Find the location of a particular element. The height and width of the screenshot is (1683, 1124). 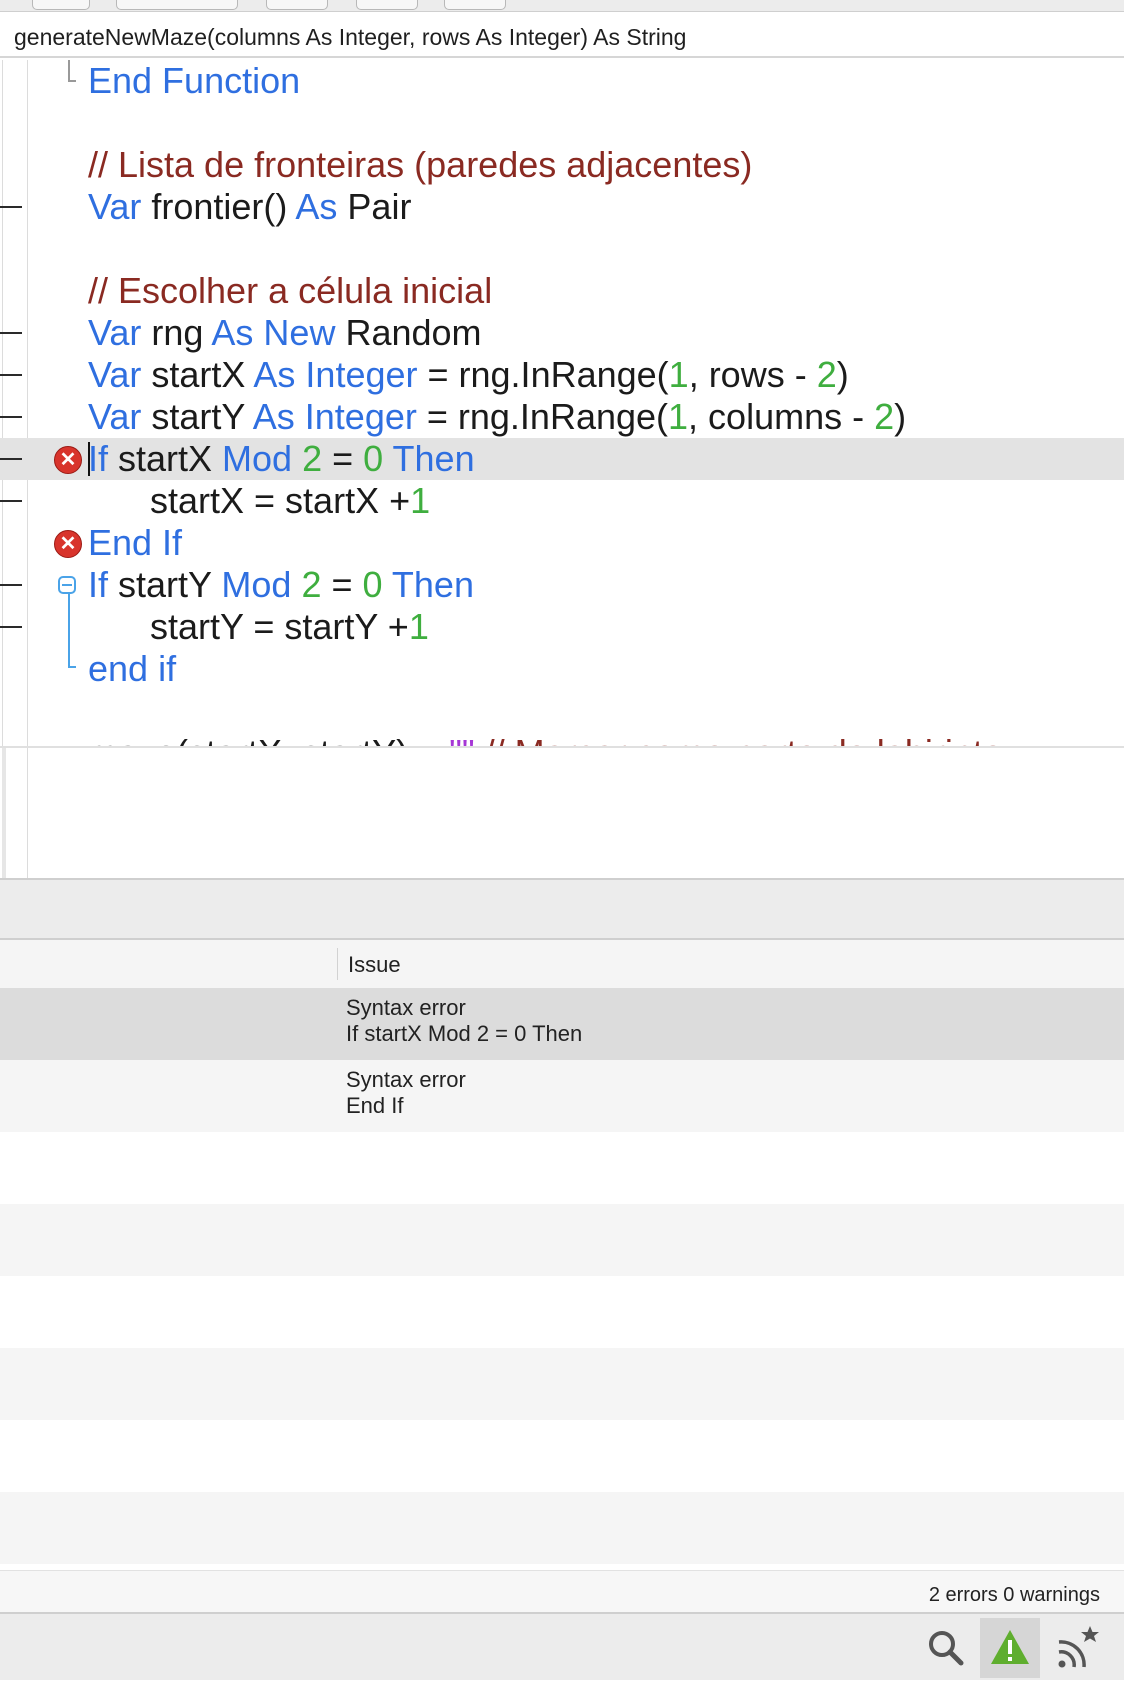

issue-row: Syntax error End If is located at coordinates (562, 1096).